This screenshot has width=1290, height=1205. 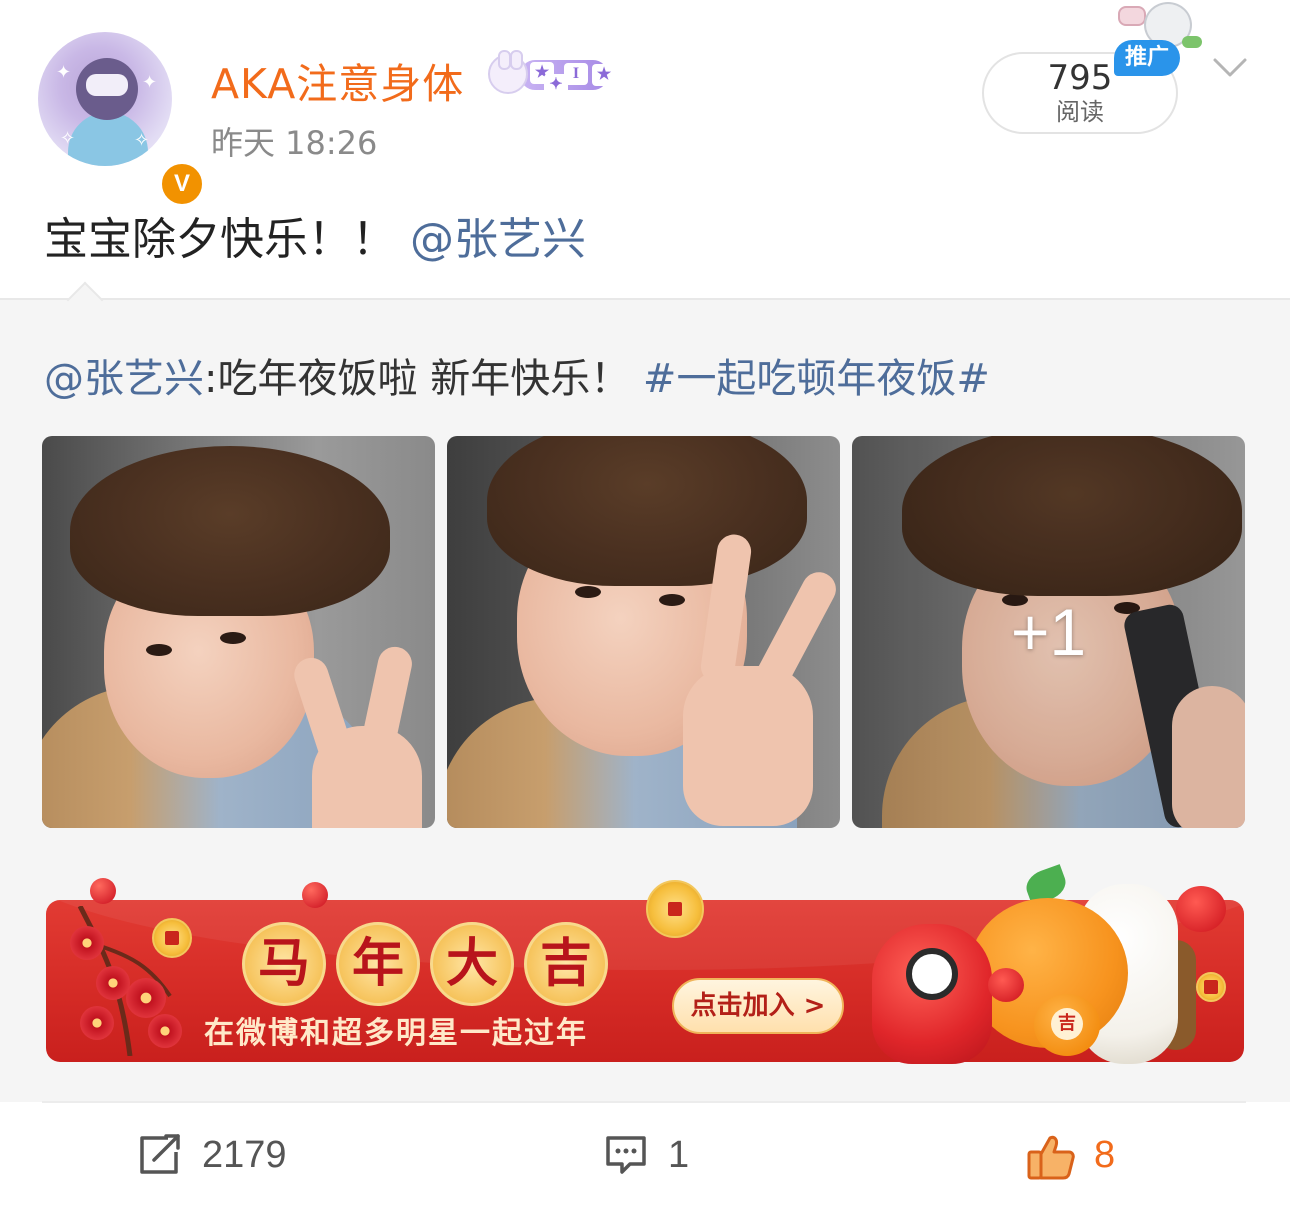 What do you see at coordinates (85, 300) in the screenshot?
I see `repost-notch` at bounding box center [85, 300].